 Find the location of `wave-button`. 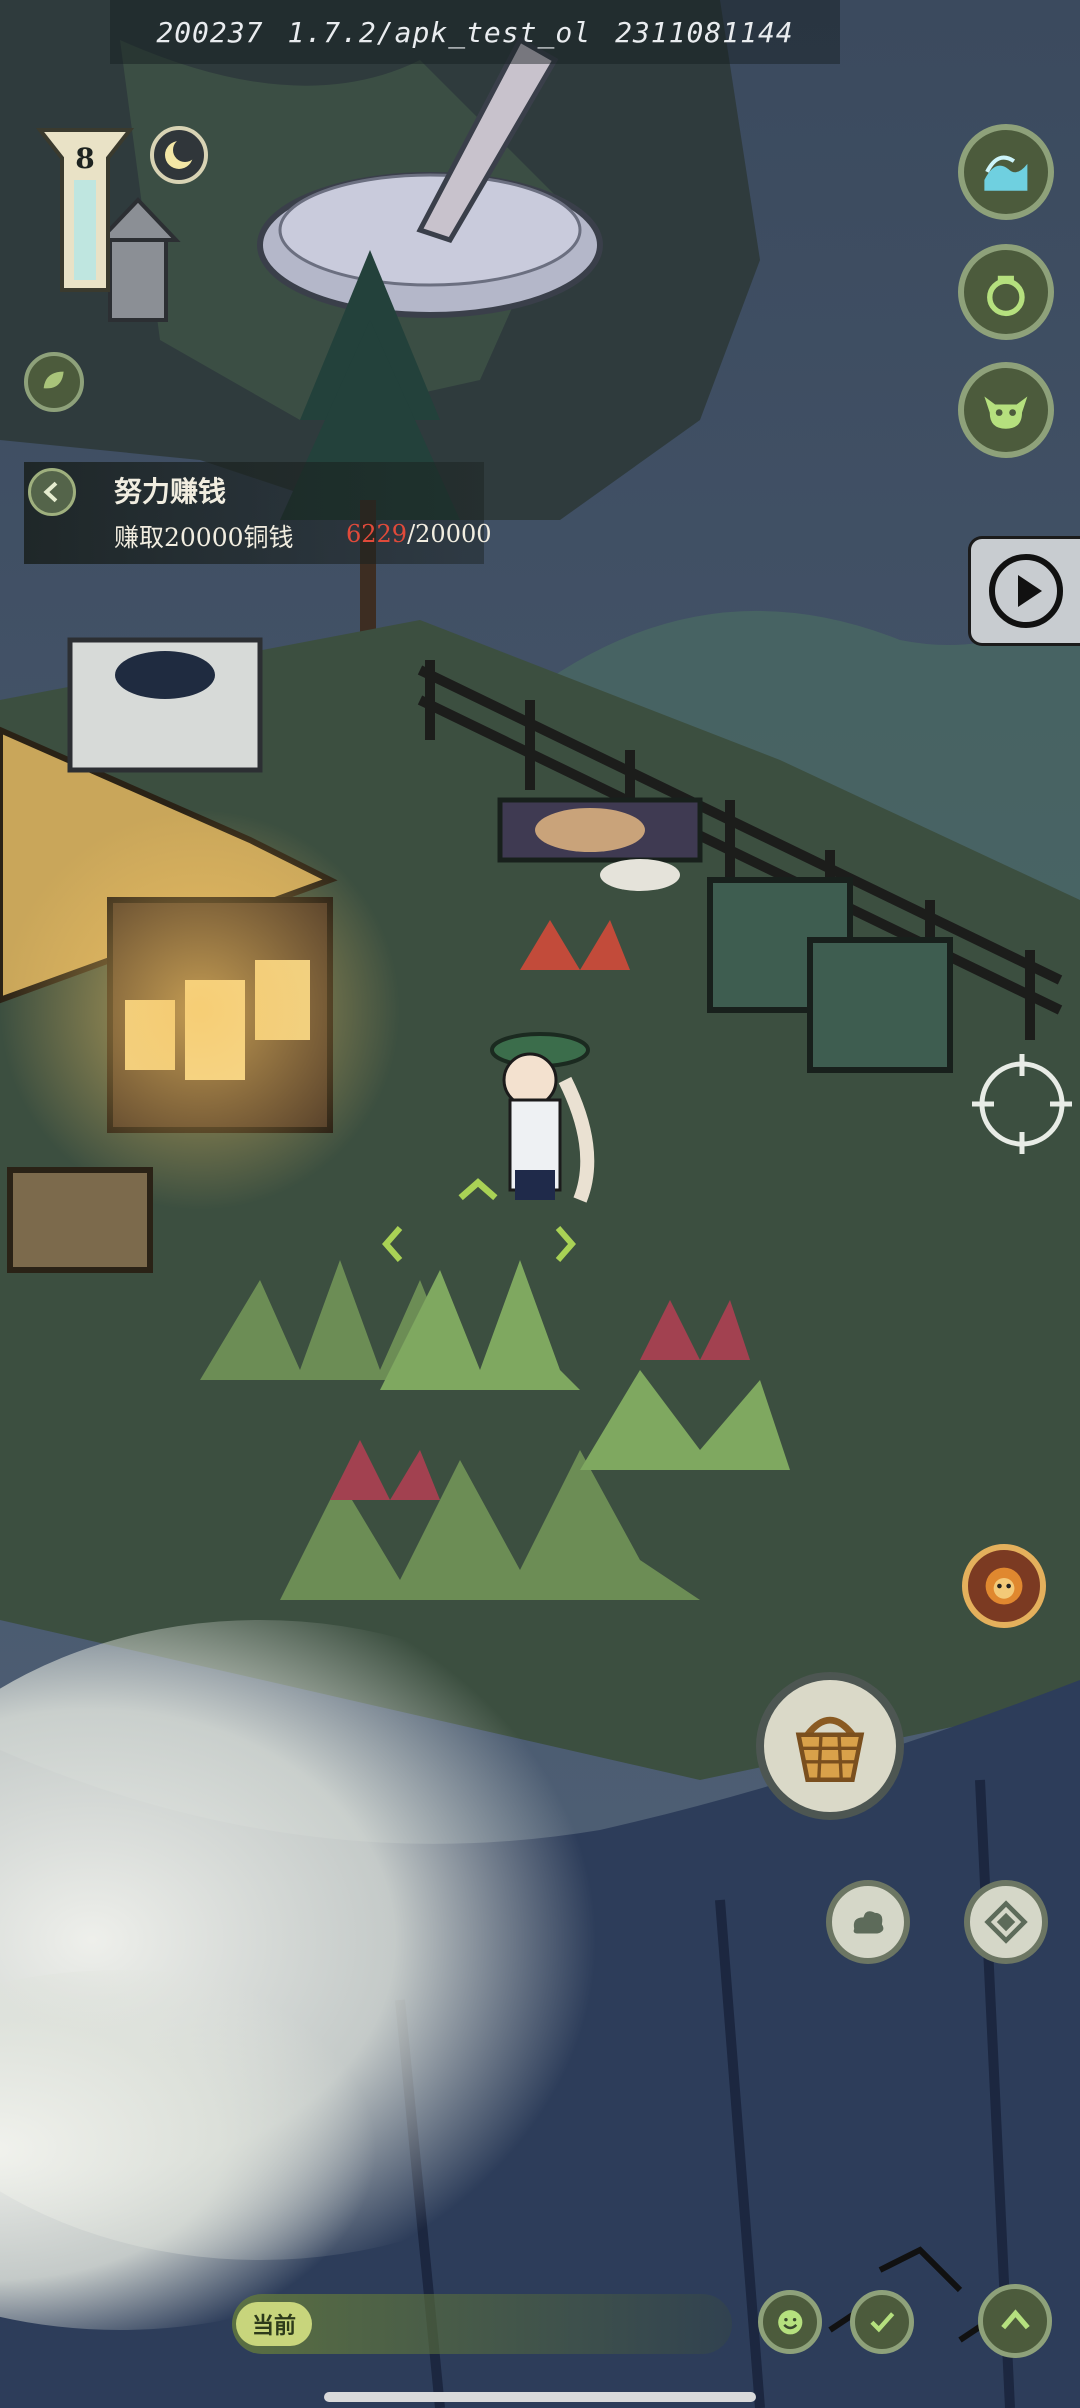

wave-button is located at coordinates (1006, 172).